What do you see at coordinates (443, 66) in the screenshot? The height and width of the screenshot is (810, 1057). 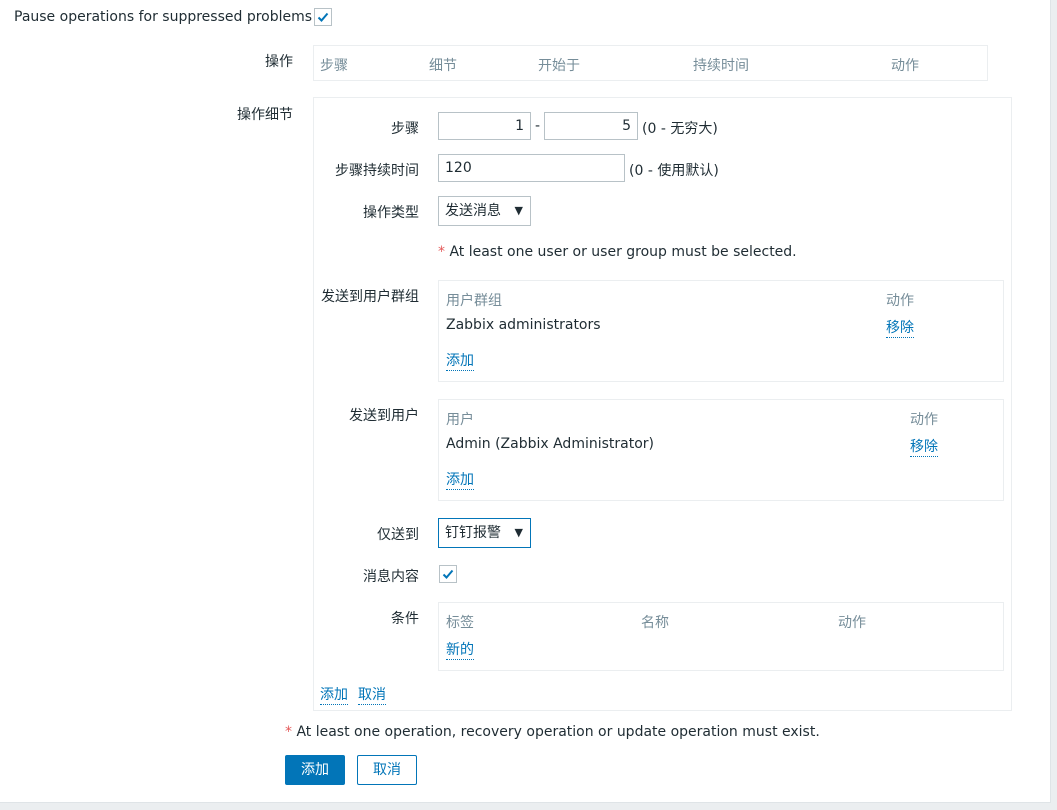 I see `col-details: 细节` at bounding box center [443, 66].